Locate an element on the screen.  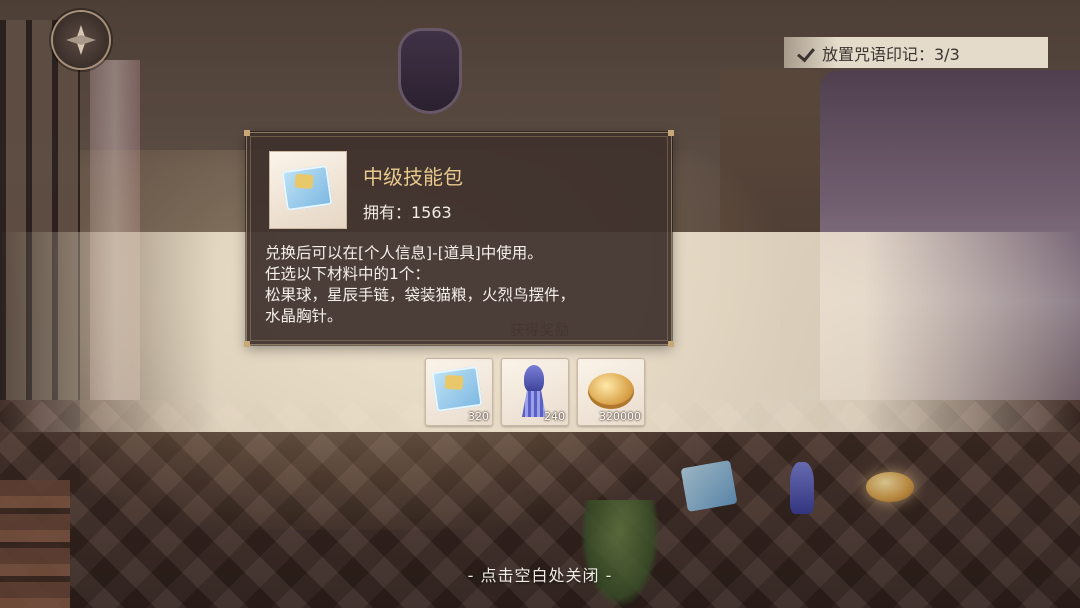
reward-item-coin: 320000 is located at coordinates (611, 392).